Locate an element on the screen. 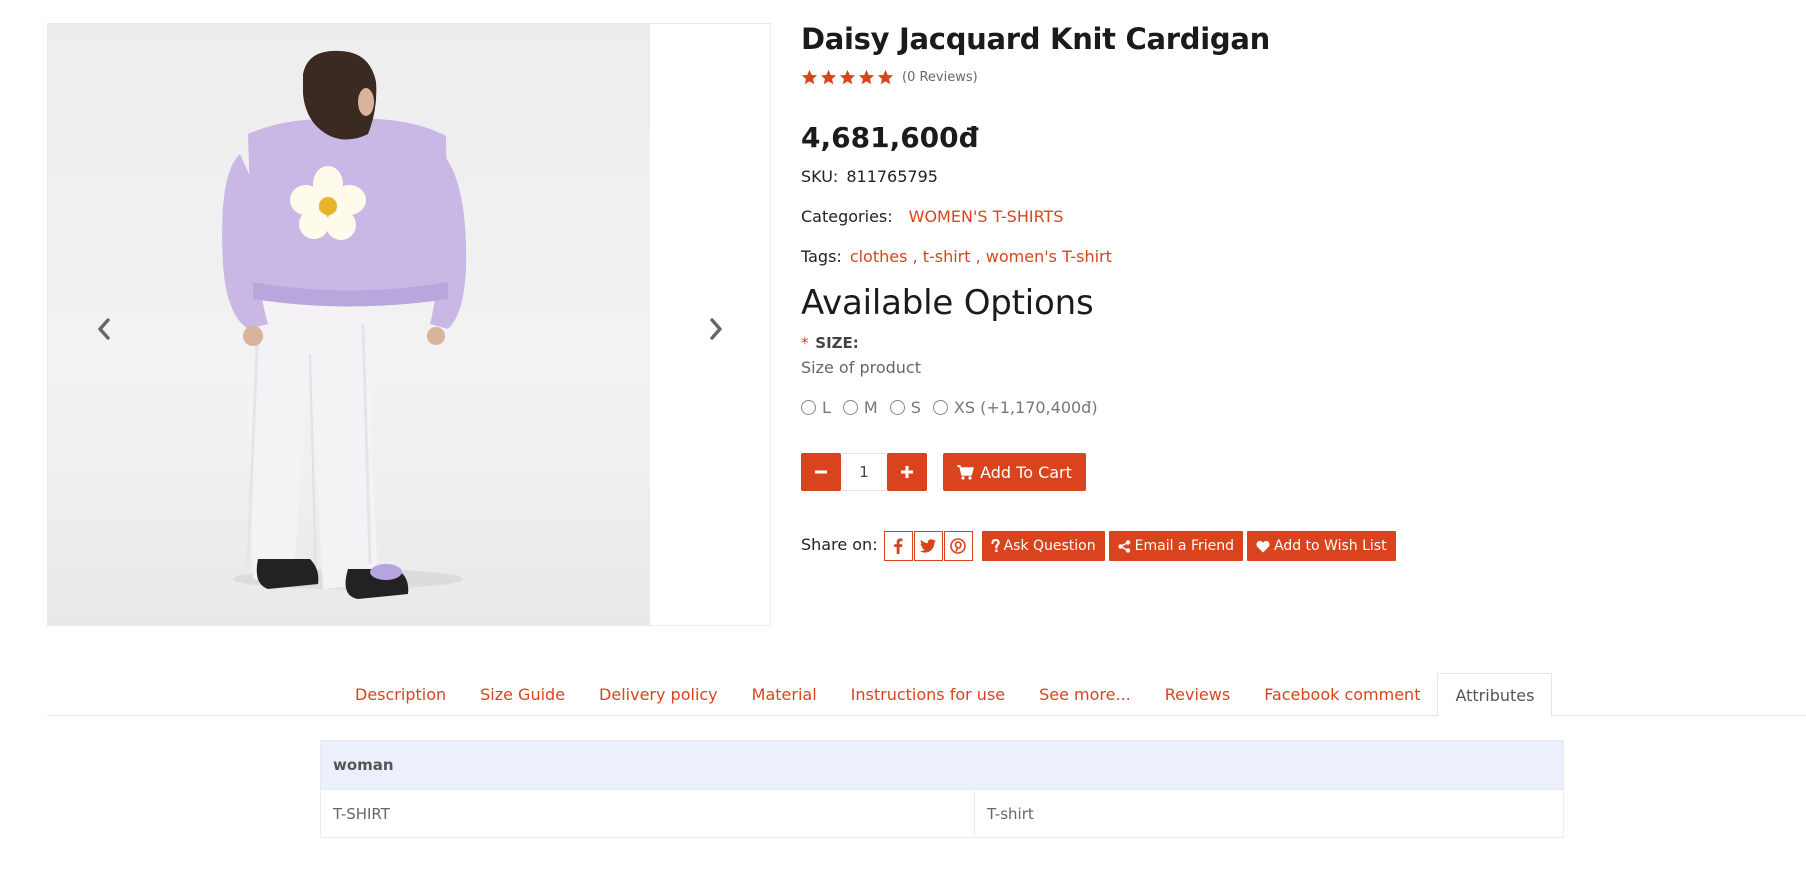  email-a-friend-button: Email a Friend is located at coordinates (1175, 546).